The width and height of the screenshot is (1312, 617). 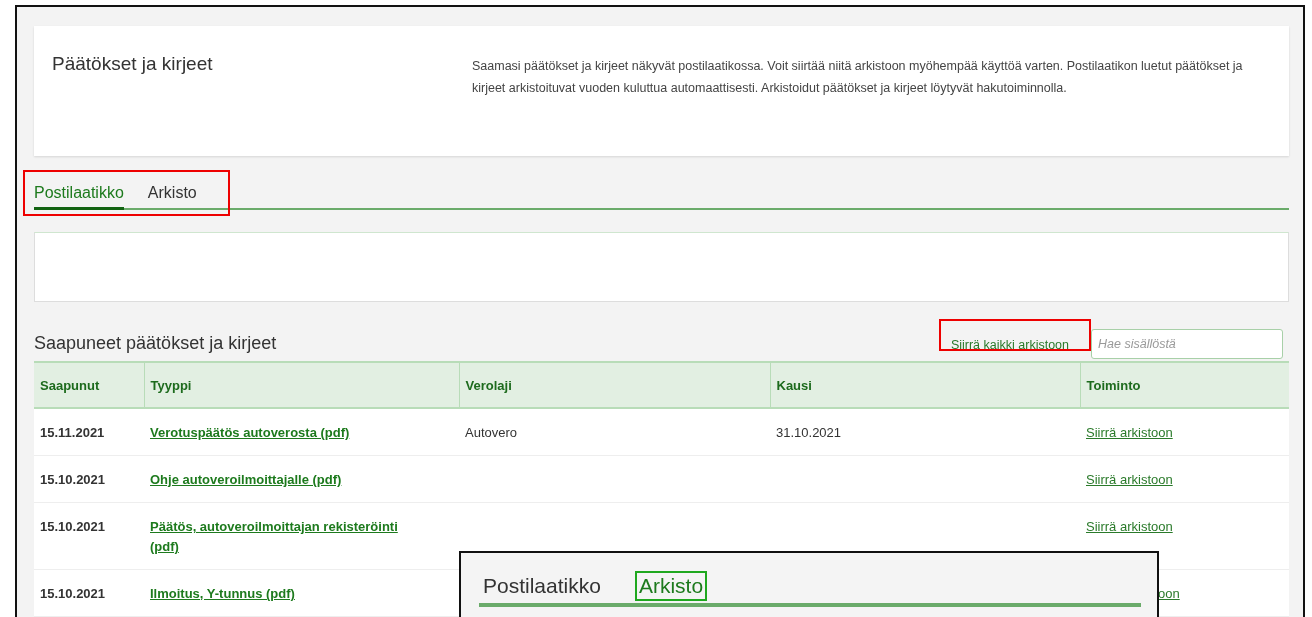 I want to click on page-title: Päätökset ja kirjeet, so click(x=133, y=64).